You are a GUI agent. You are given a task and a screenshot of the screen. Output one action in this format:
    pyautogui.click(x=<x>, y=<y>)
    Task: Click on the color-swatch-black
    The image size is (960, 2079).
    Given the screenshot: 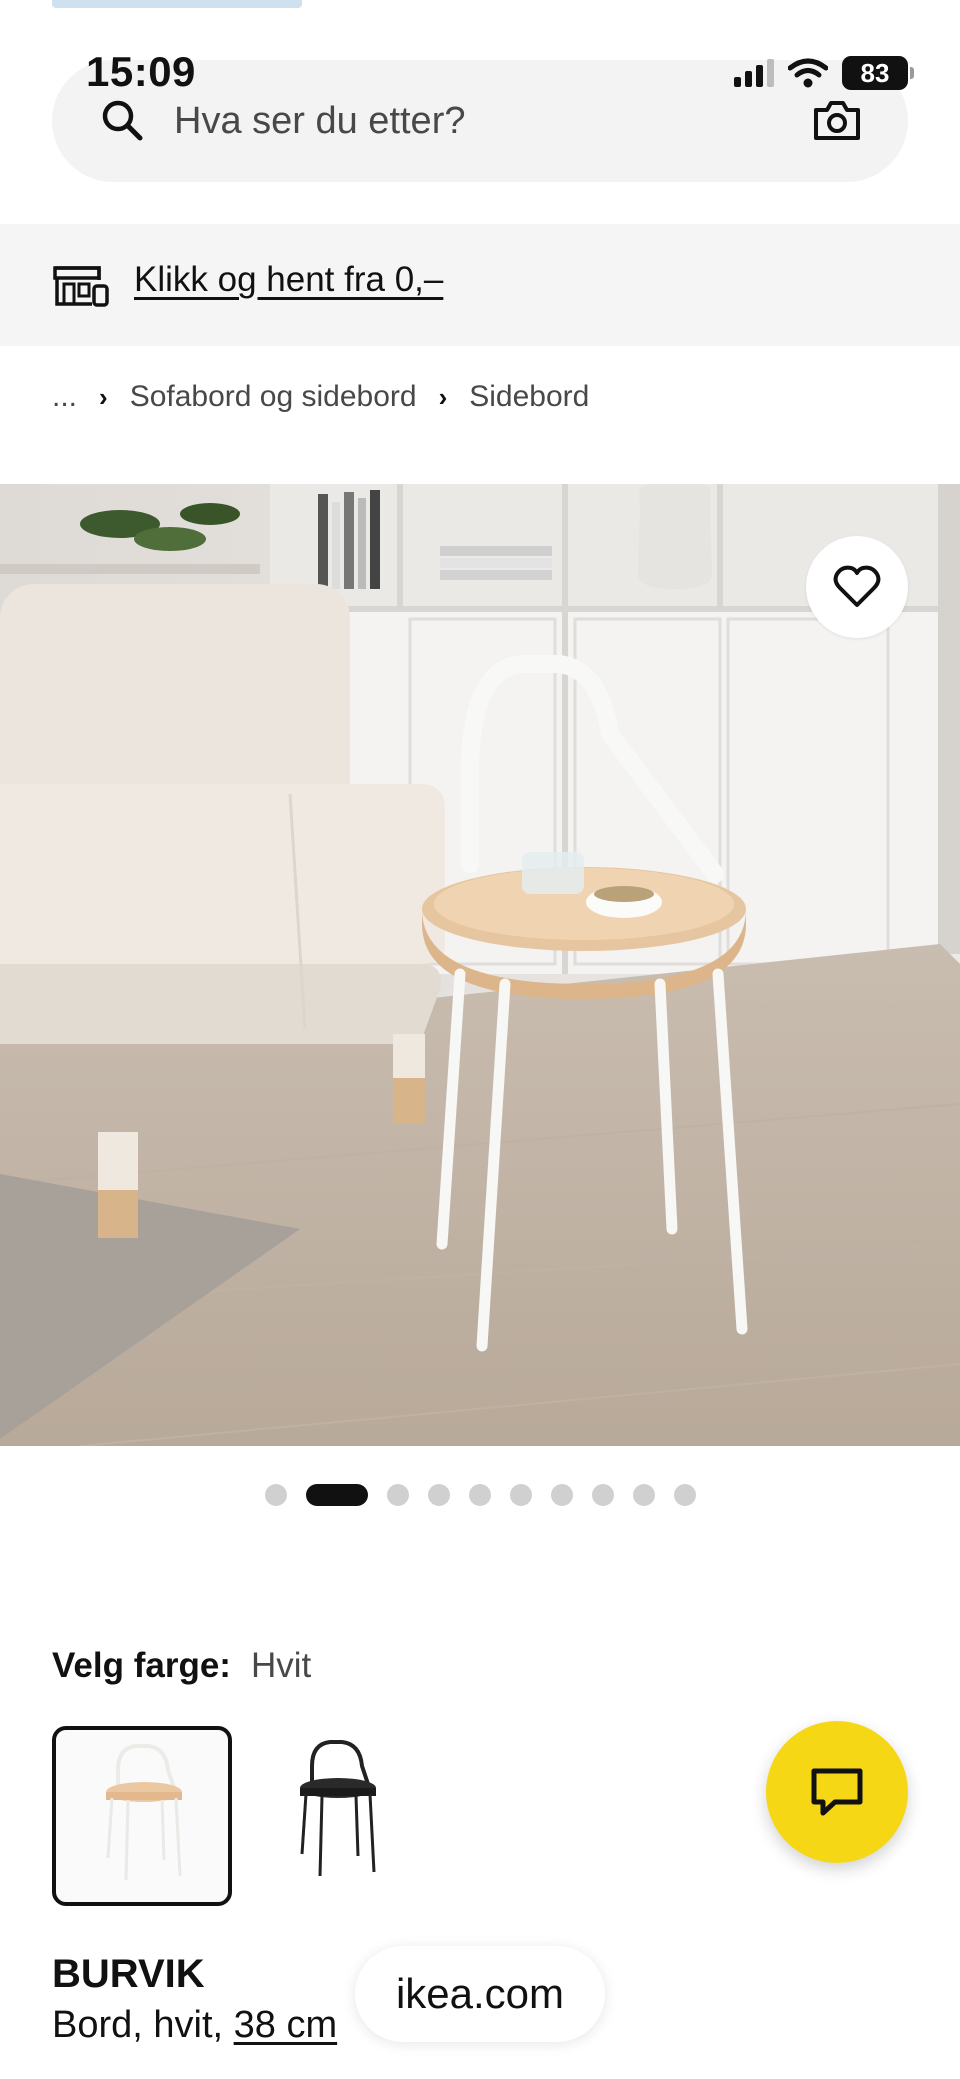 What is the action you would take?
    pyautogui.click(x=340, y=1816)
    